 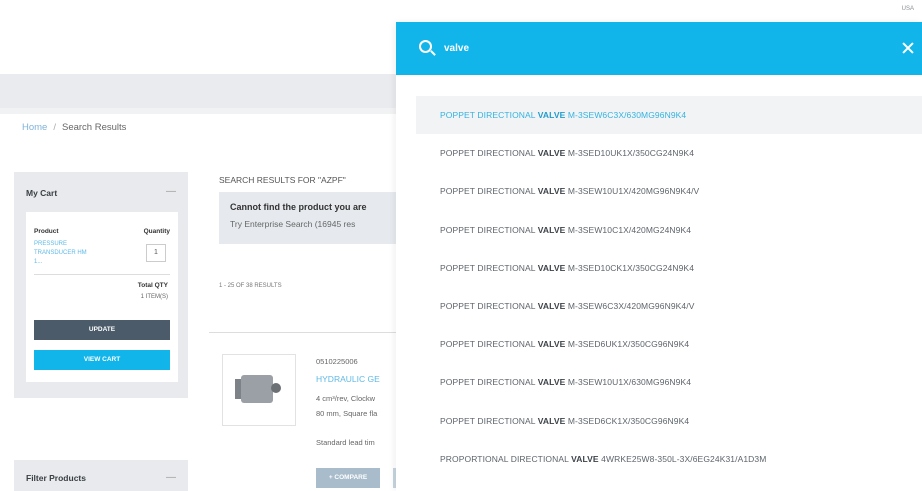 What do you see at coordinates (94, 127) in the screenshot?
I see `breadcrumb-current: Search Results` at bounding box center [94, 127].